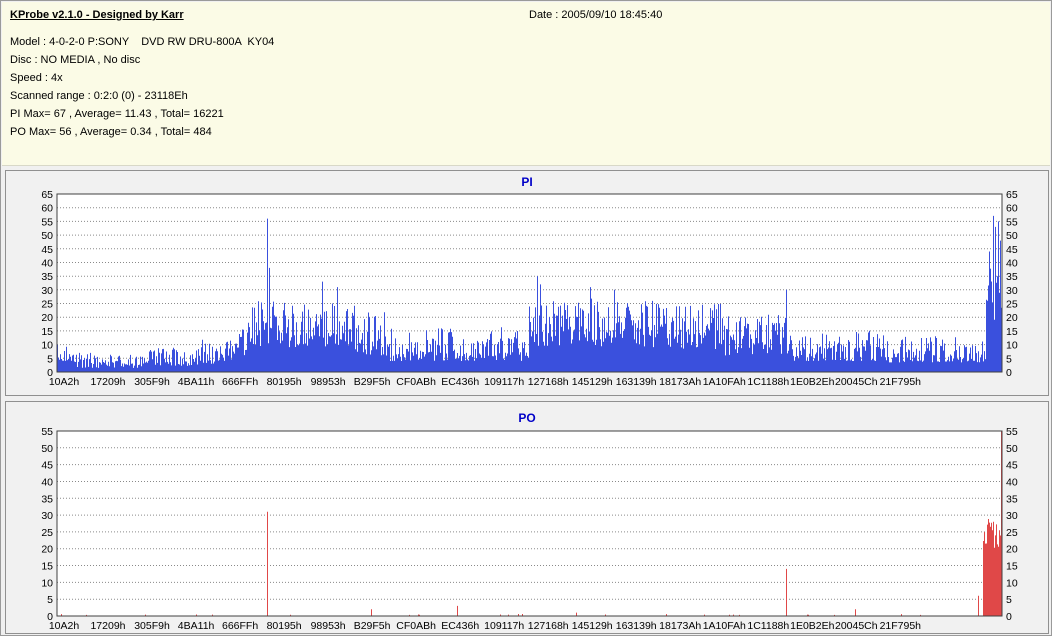  Describe the element at coordinates (527, 182) in the screenshot. I see `pi-chart-title: PI` at that location.